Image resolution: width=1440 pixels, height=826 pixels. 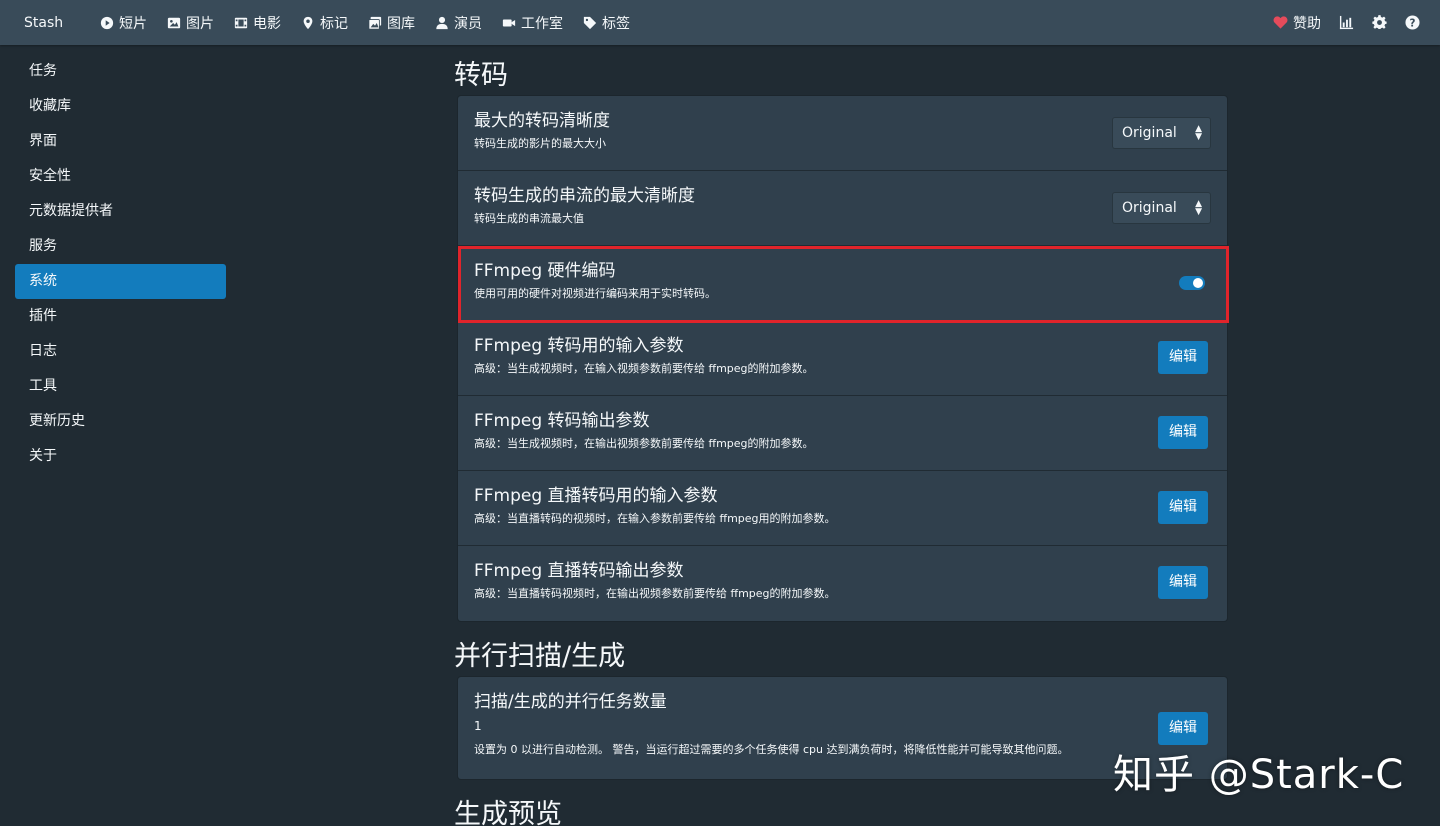 I want to click on user-icon, so click(x=442, y=22).